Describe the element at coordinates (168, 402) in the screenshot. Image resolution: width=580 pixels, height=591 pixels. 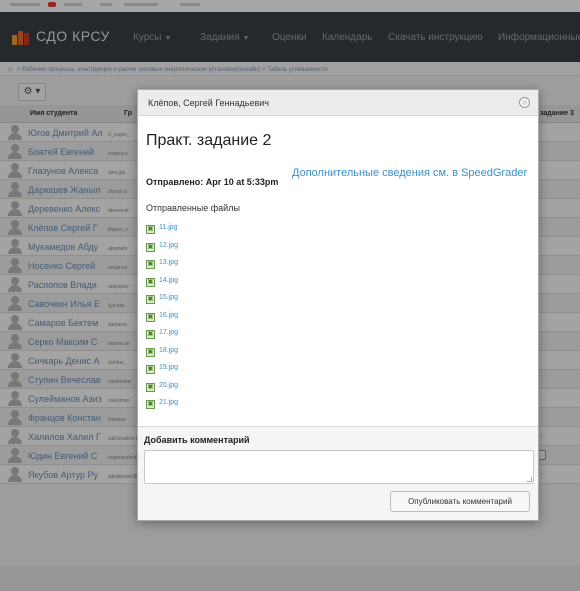
I see `file-link: 21.jpg` at that location.